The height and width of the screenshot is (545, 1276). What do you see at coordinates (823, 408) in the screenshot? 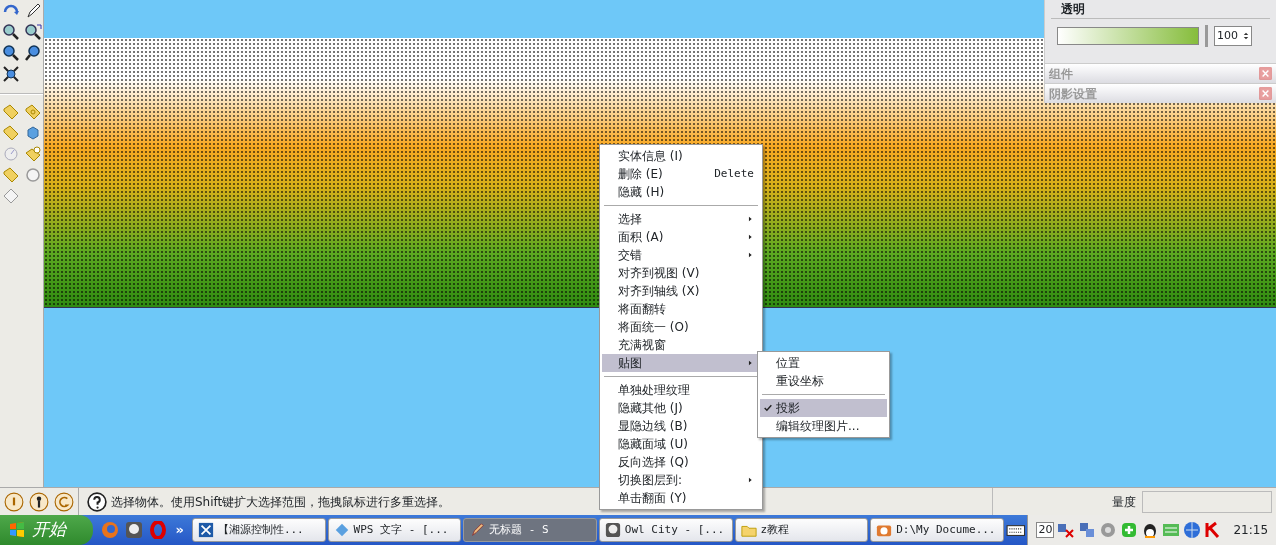
I see `menu-item: 投影` at bounding box center [823, 408].